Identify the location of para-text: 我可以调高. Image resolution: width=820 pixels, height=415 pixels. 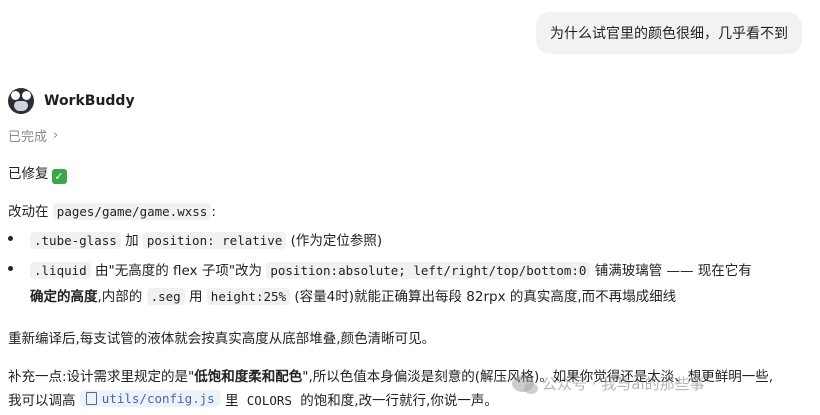
(42, 401).